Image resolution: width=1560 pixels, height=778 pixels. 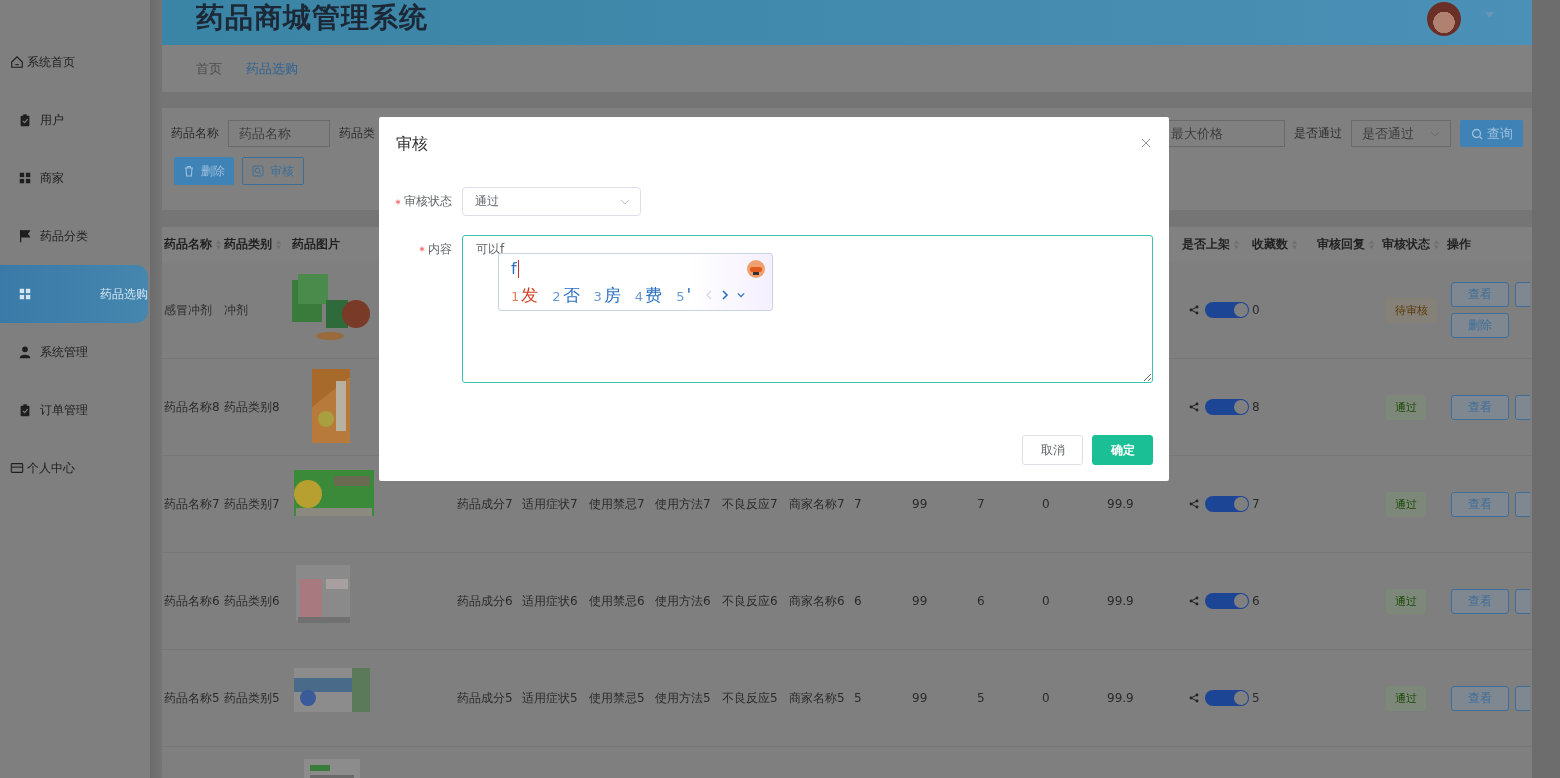 What do you see at coordinates (25, 236) in the screenshot?
I see `flag-icon` at bounding box center [25, 236].